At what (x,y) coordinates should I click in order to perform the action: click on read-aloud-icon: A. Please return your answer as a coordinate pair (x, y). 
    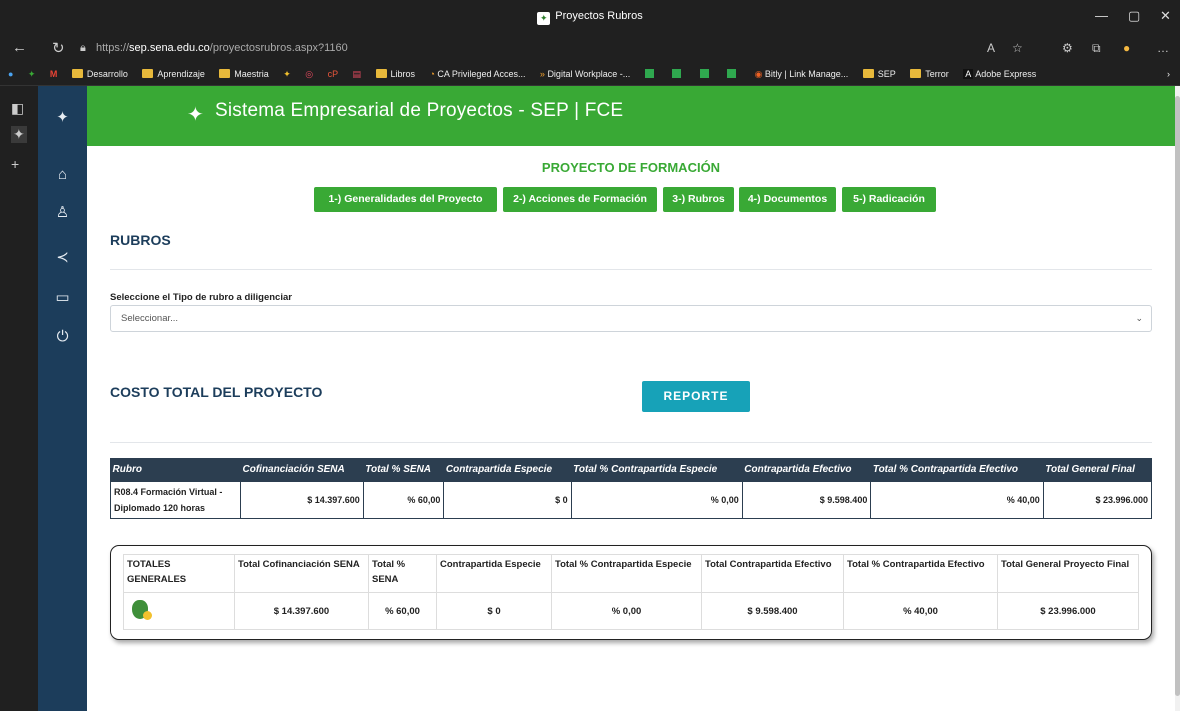
    Looking at the image, I should click on (991, 48).